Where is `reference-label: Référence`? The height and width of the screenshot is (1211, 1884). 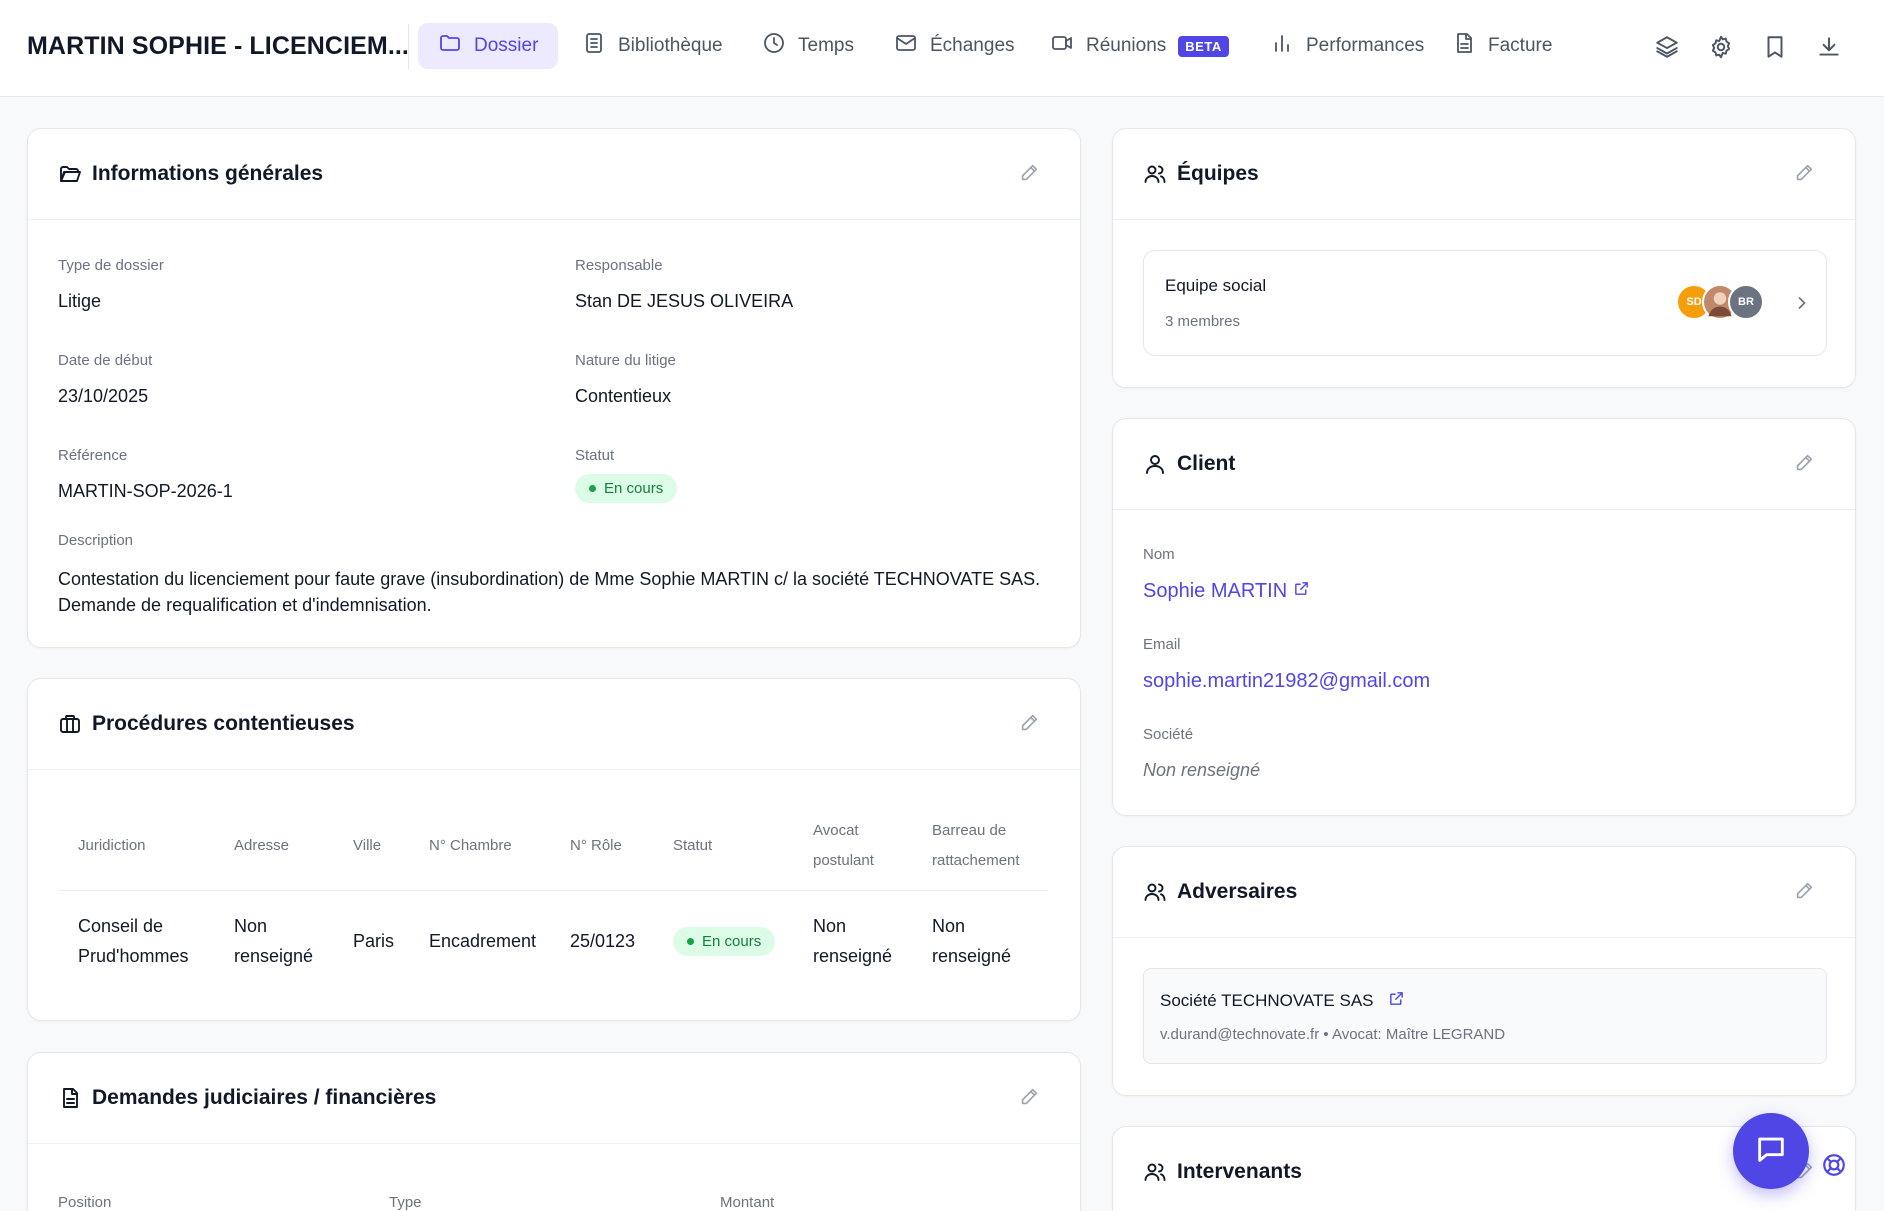 reference-label: Référence is located at coordinates (93, 455).